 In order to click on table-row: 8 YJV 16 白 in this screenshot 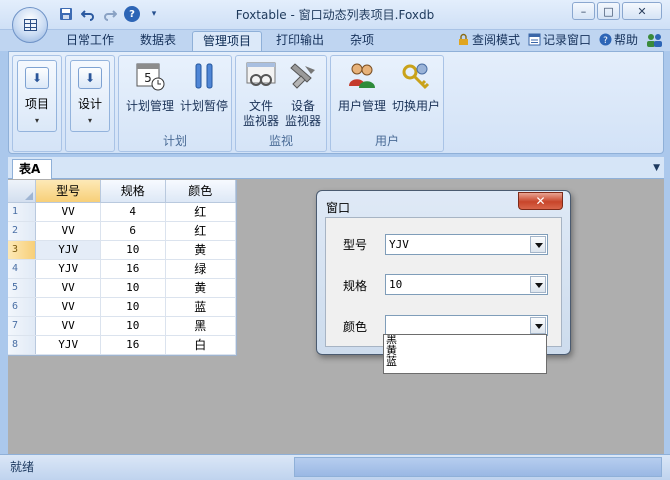, I will do `click(122, 345)`.